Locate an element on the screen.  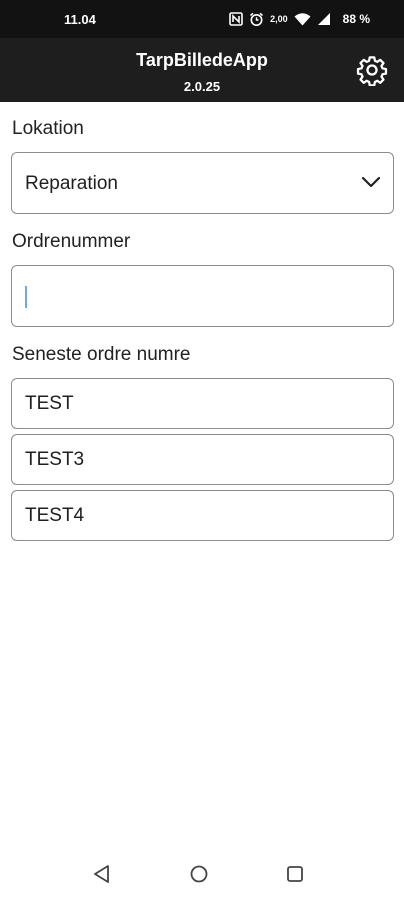
chevron-down-icon is located at coordinates (371, 182).